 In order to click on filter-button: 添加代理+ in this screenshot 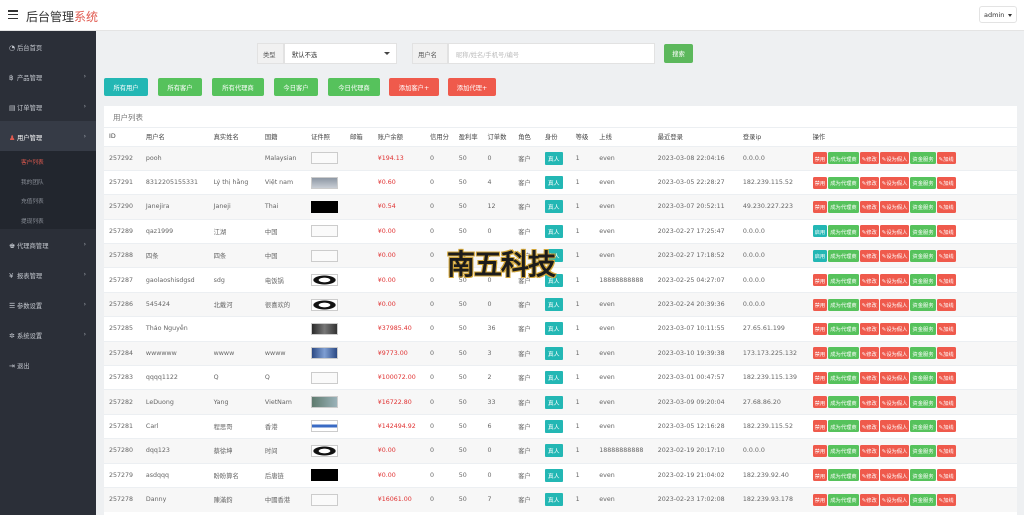, I will do `click(472, 87)`.